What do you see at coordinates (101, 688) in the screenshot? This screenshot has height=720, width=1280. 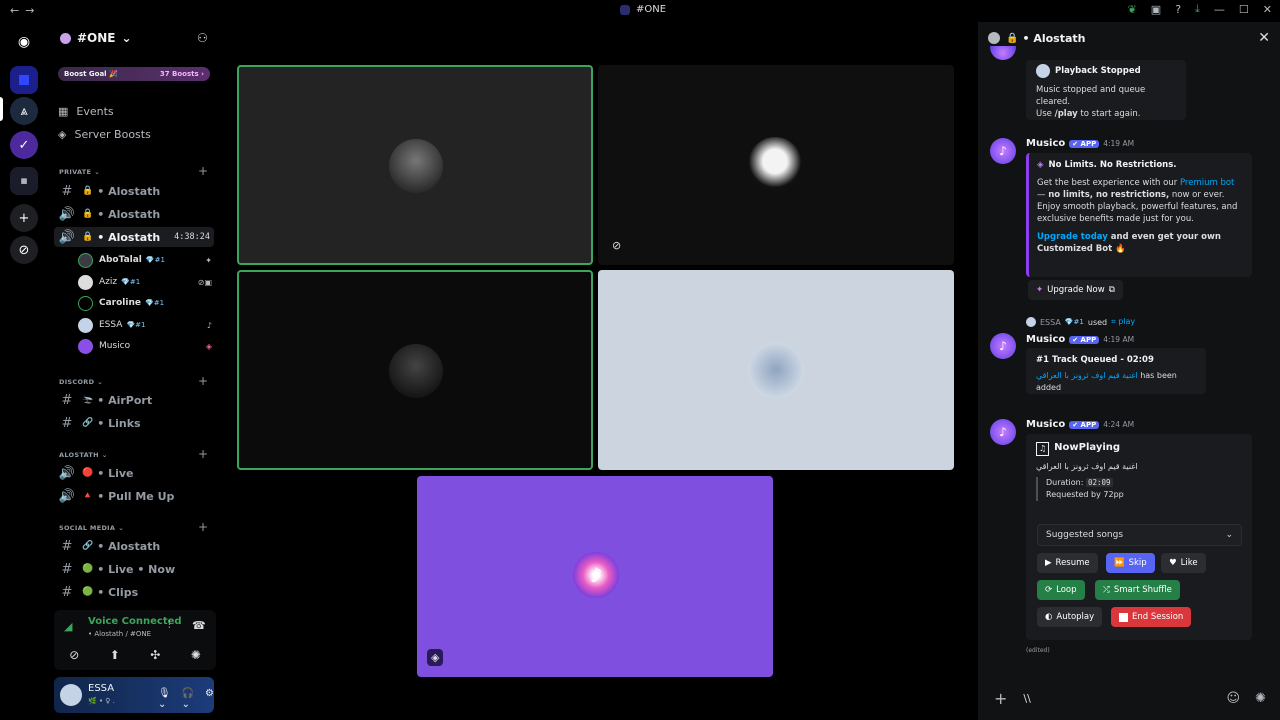 I see `username: ESSA` at bounding box center [101, 688].